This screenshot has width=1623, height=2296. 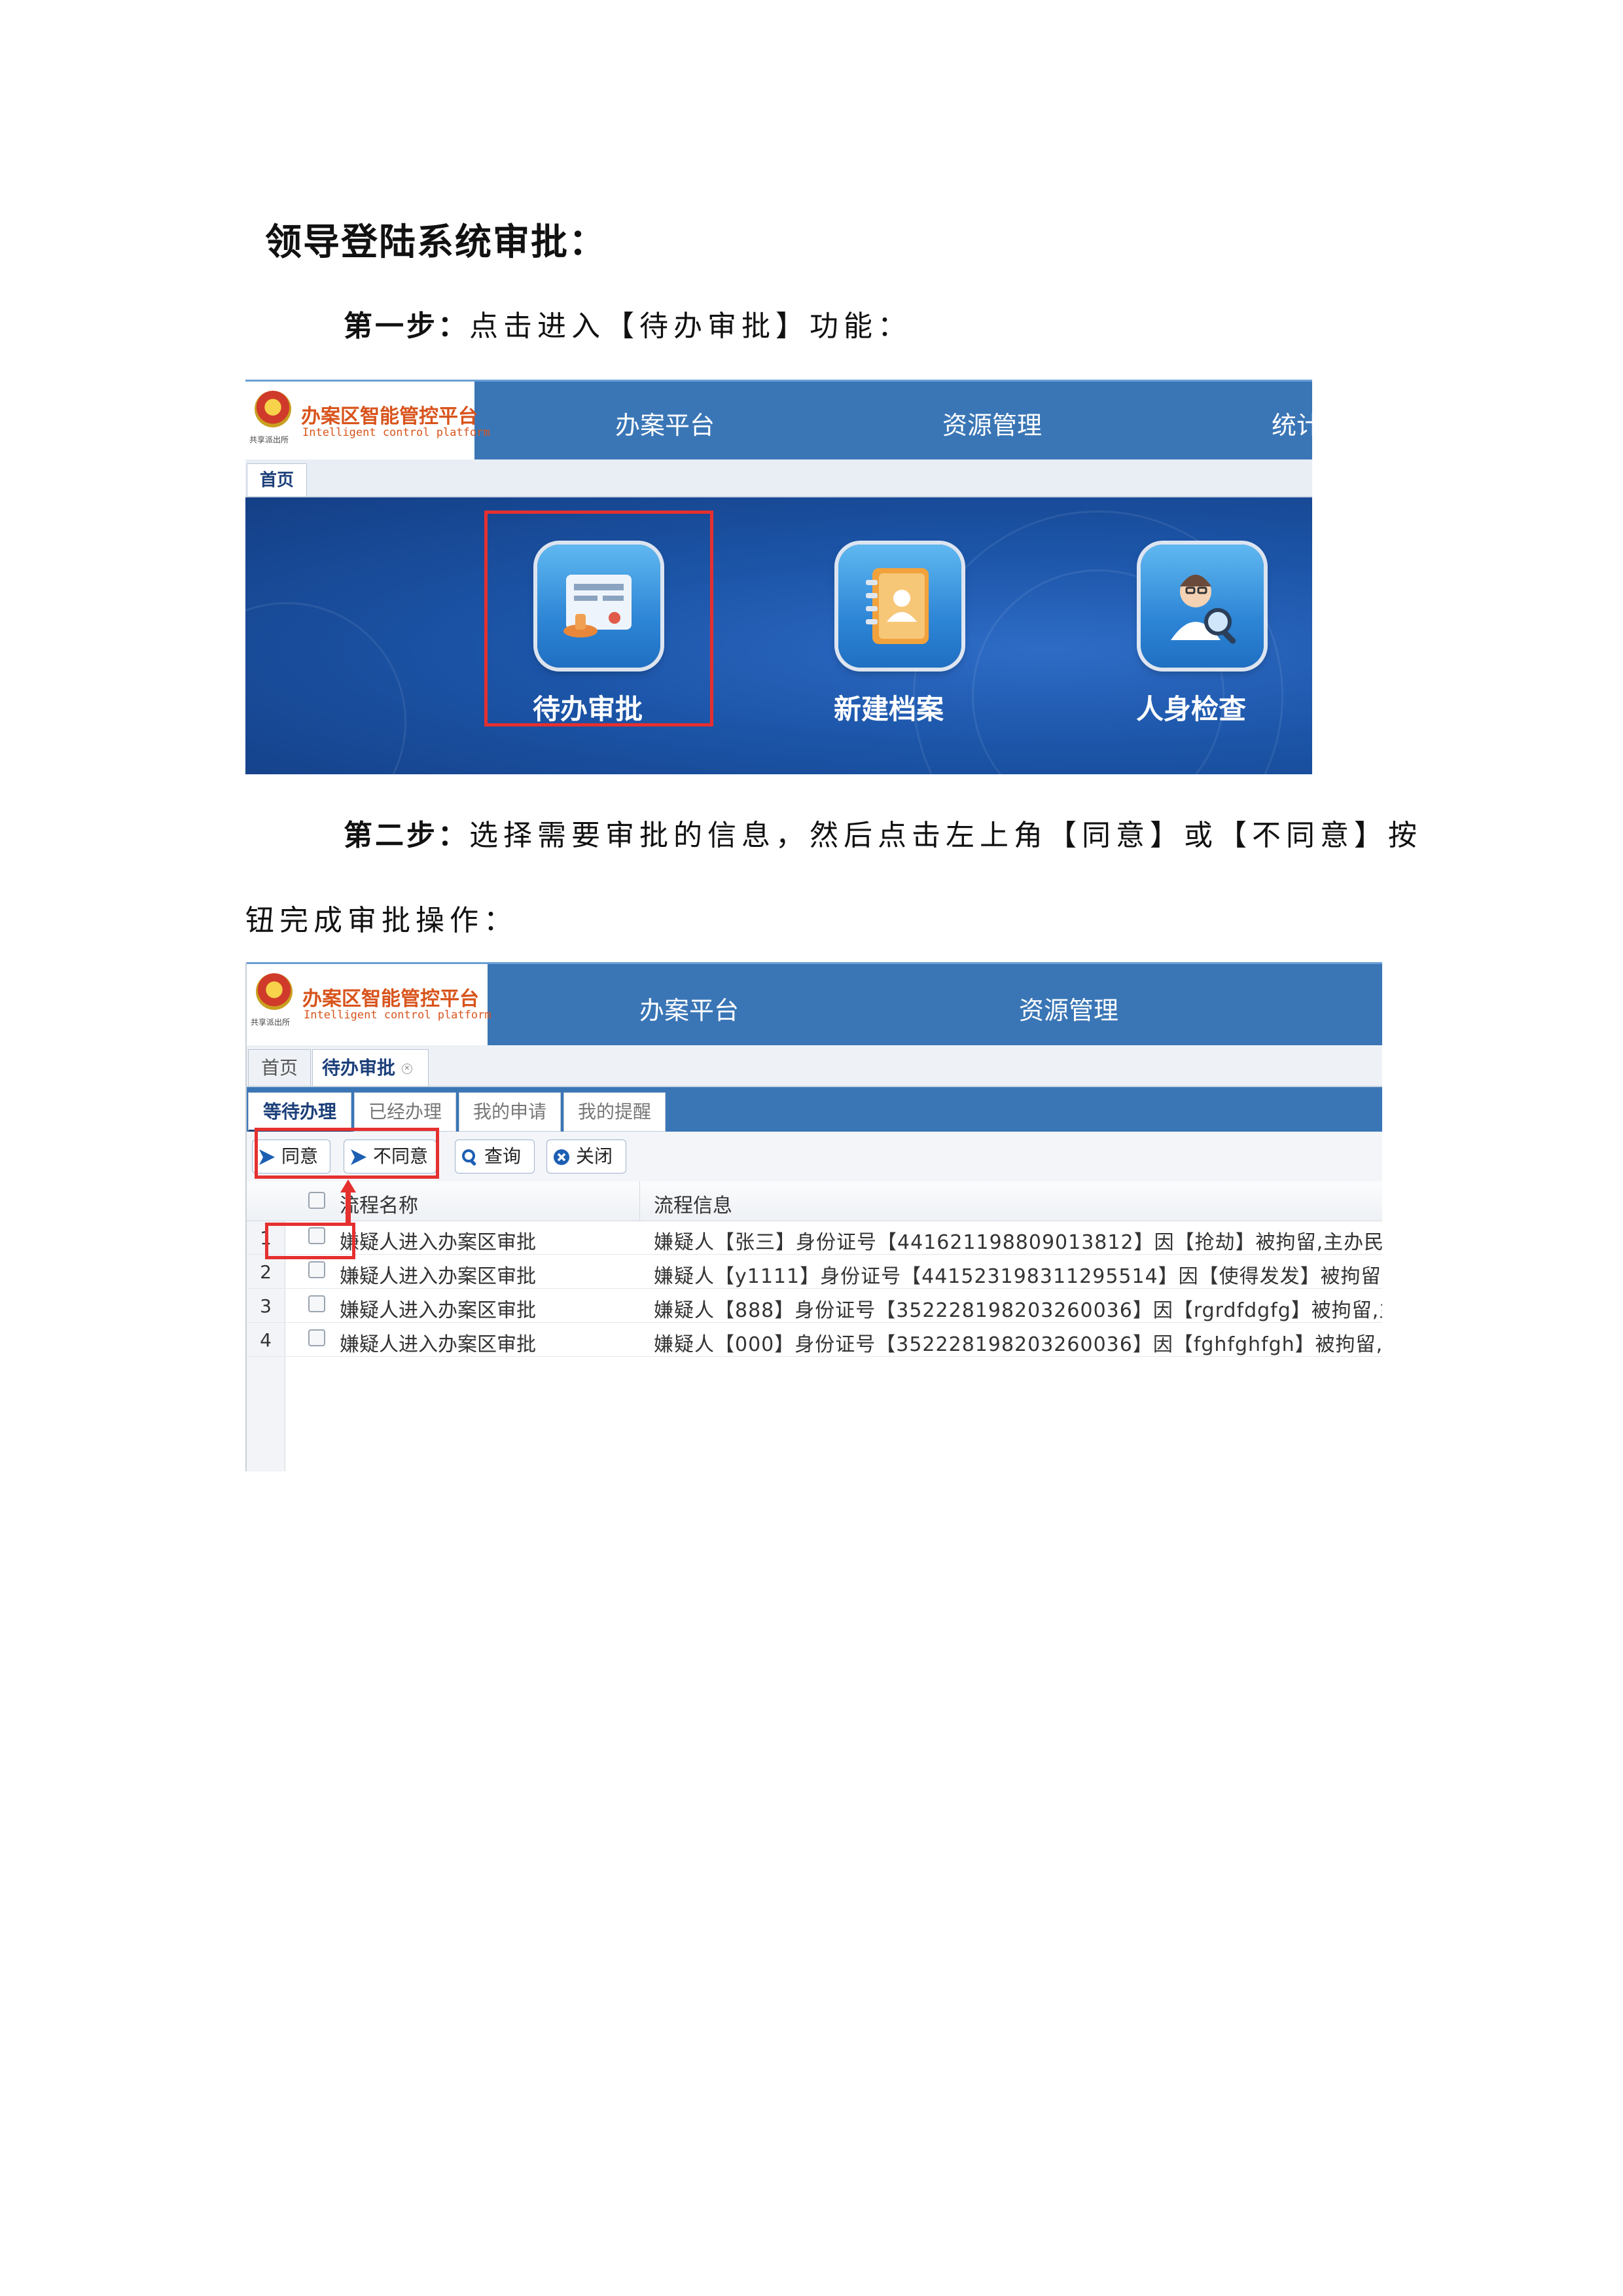 I want to click on step2-prefix: 第二步：, so click(x=406, y=835).